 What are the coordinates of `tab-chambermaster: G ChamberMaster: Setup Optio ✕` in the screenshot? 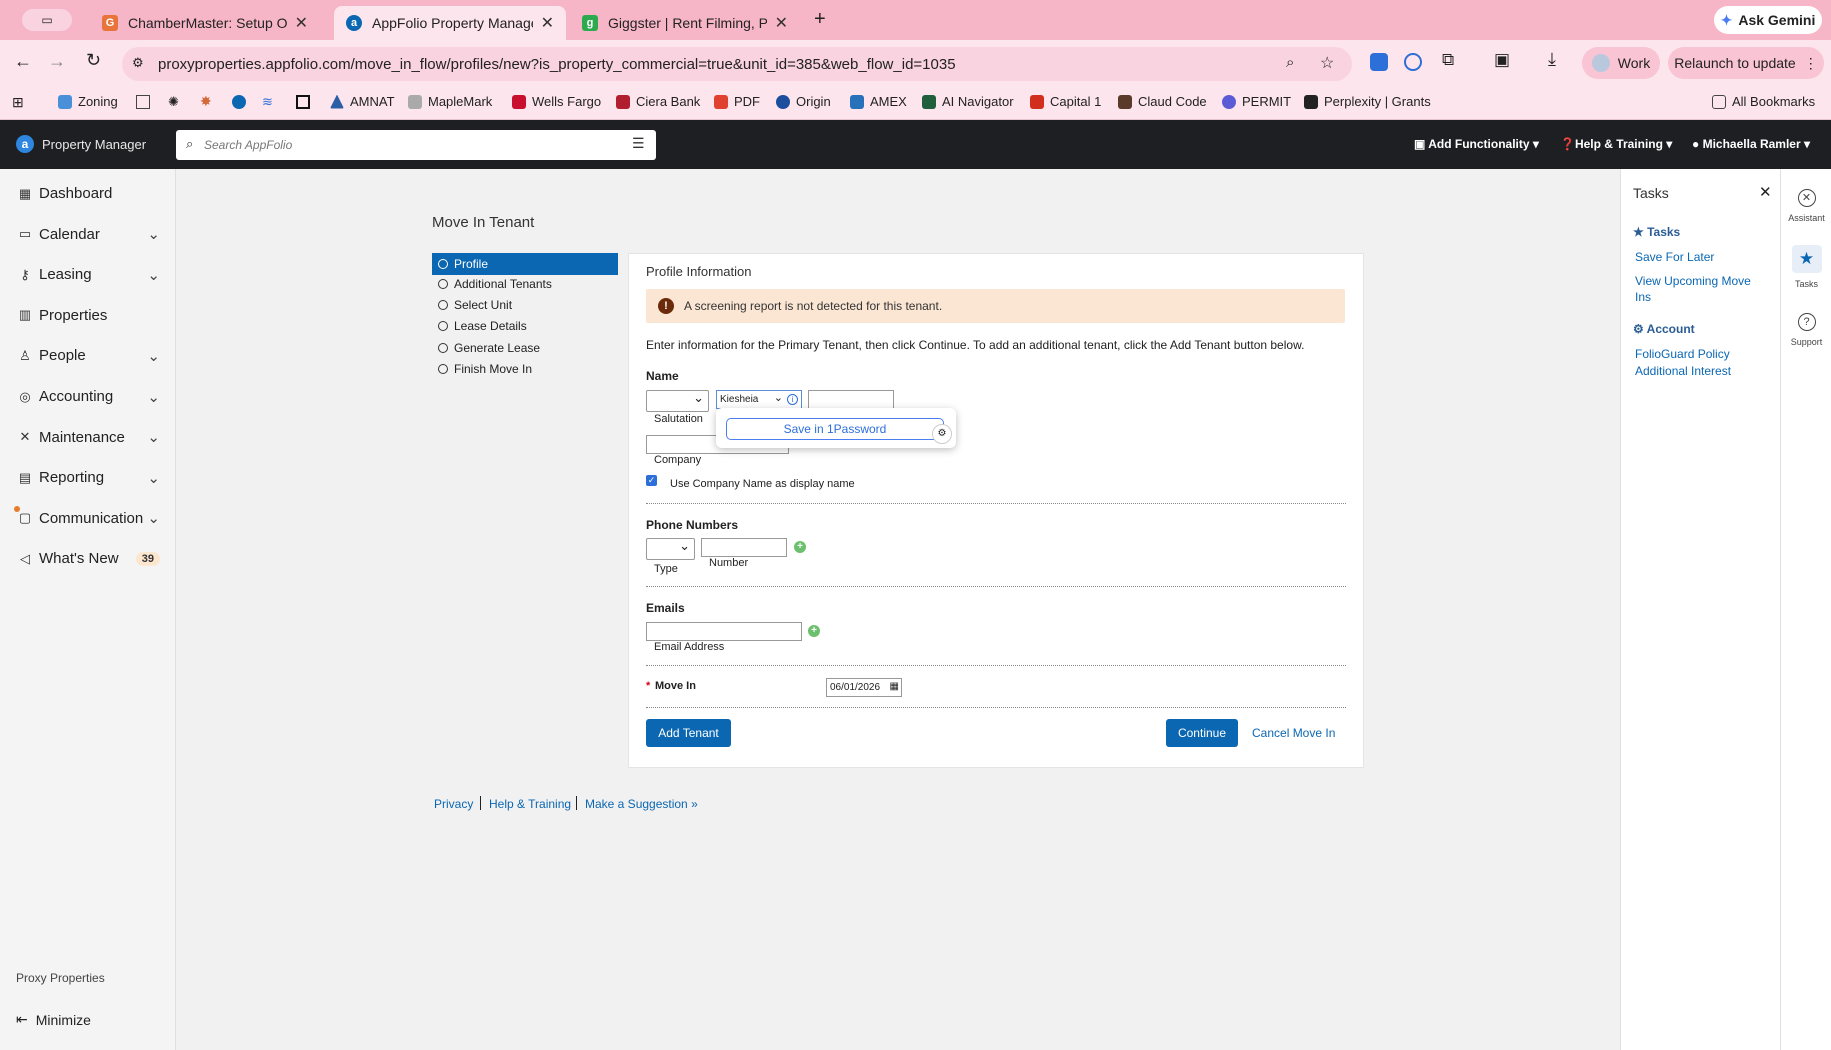 It's located at (205, 23).